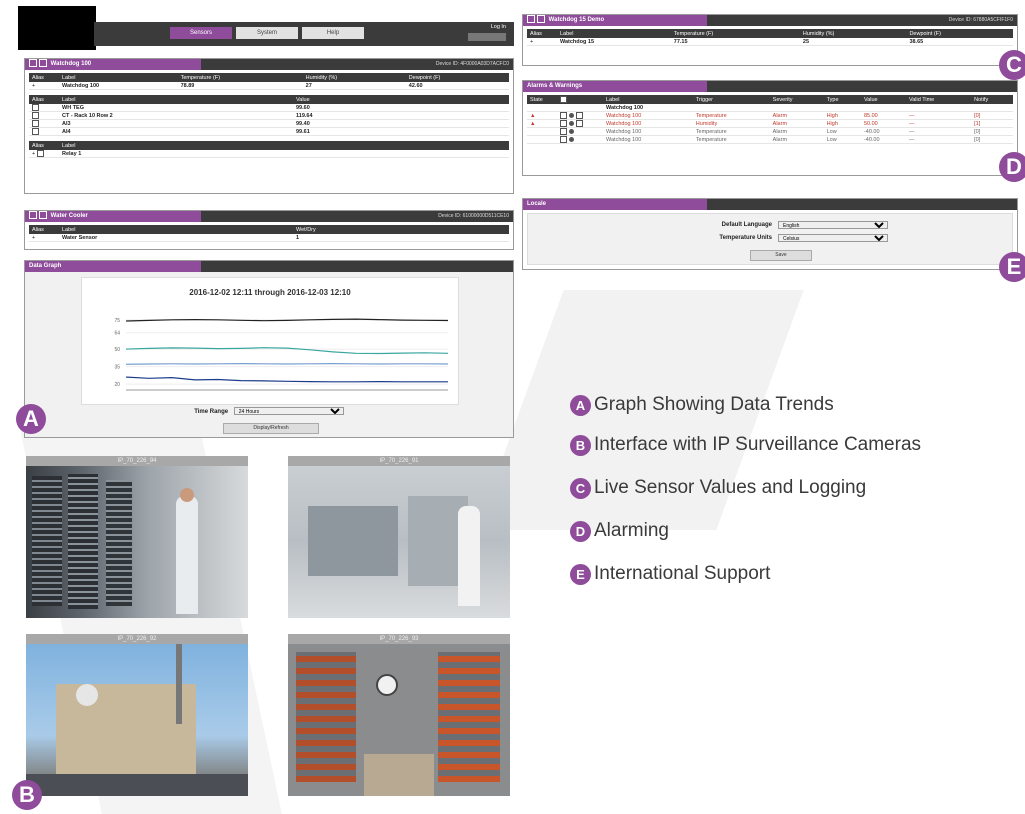 The image size is (1025, 814). What do you see at coordinates (1012, 65) in the screenshot?
I see `callout-c: C` at bounding box center [1012, 65].